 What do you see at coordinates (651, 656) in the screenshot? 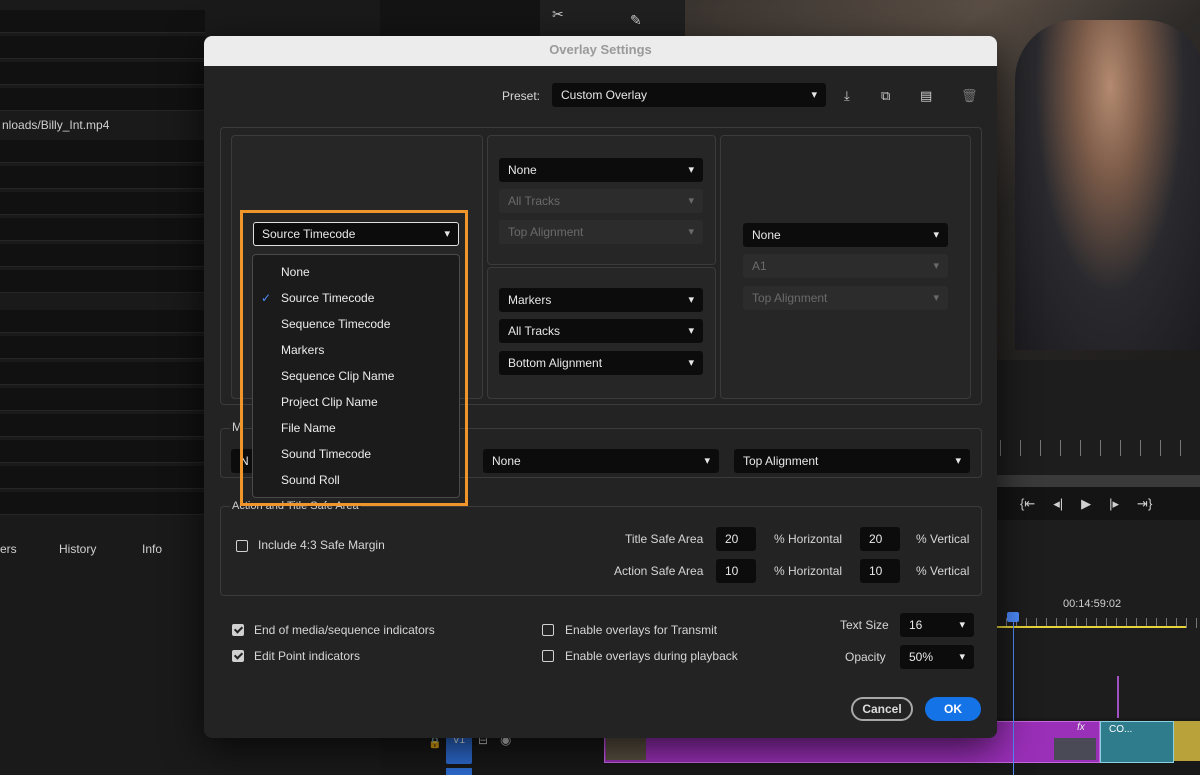
I see `enable-playback-label: Enable overlays during playback` at bounding box center [651, 656].